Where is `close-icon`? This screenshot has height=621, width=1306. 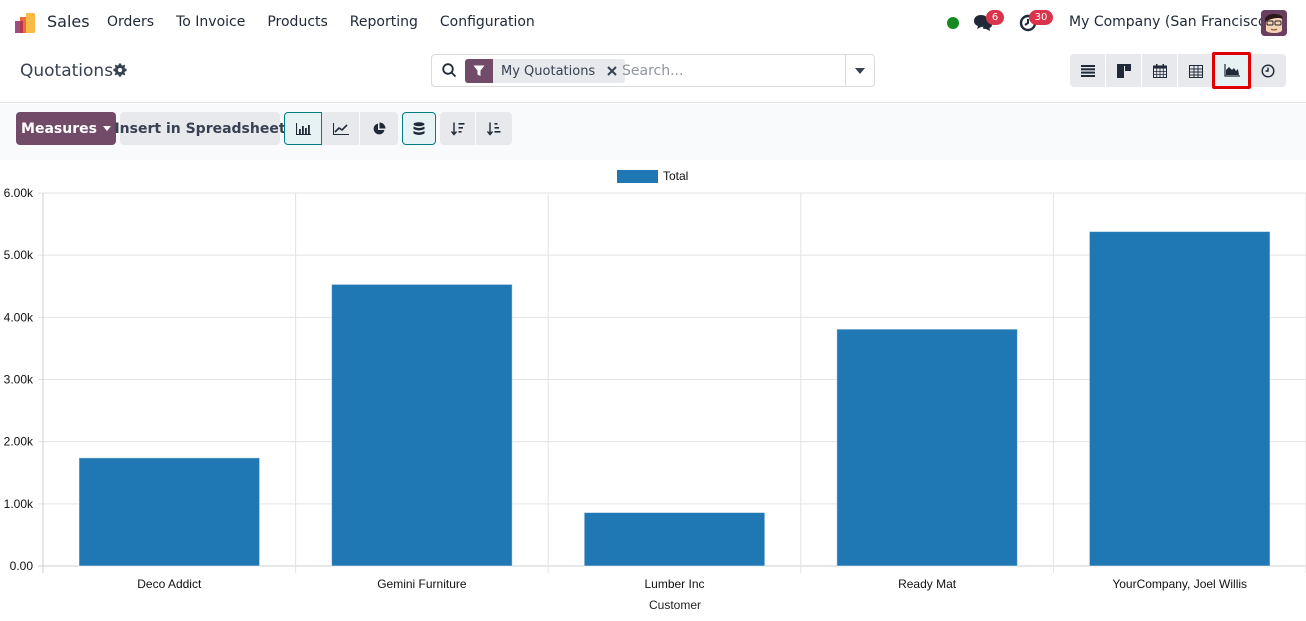
close-icon is located at coordinates (612, 71).